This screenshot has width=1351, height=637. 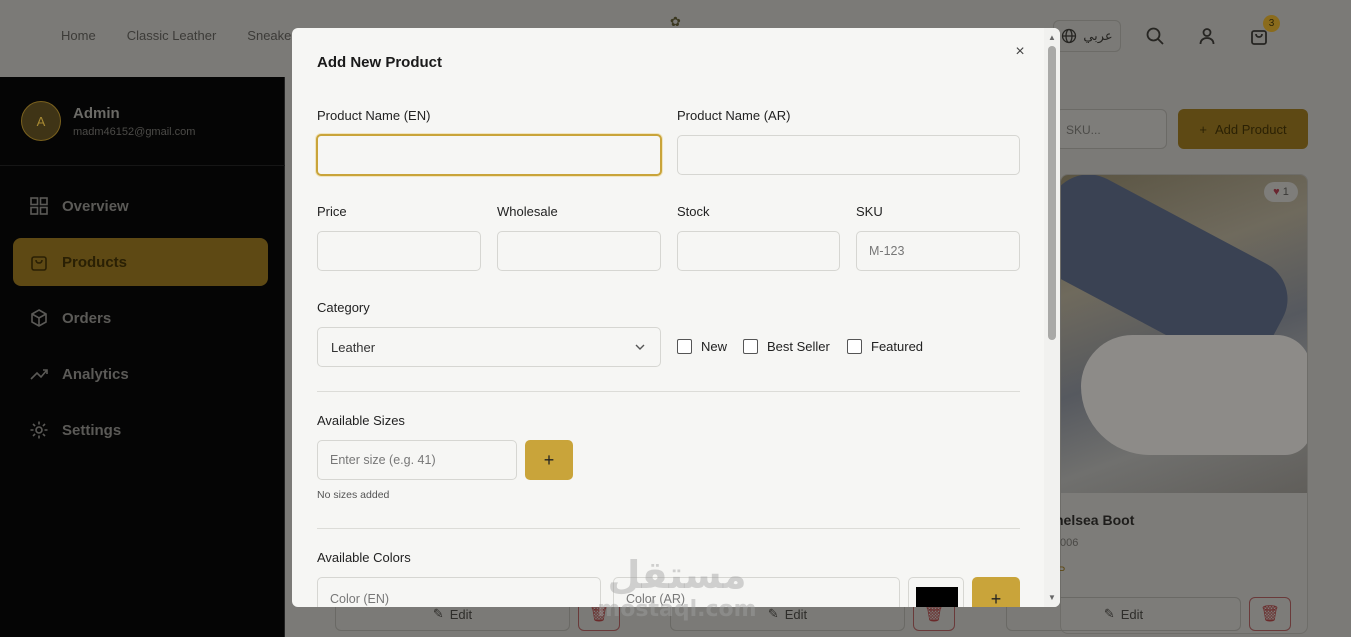 What do you see at coordinates (142, 121) in the screenshot?
I see `admin-profile: A Admin madm46152@gmail.com` at bounding box center [142, 121].